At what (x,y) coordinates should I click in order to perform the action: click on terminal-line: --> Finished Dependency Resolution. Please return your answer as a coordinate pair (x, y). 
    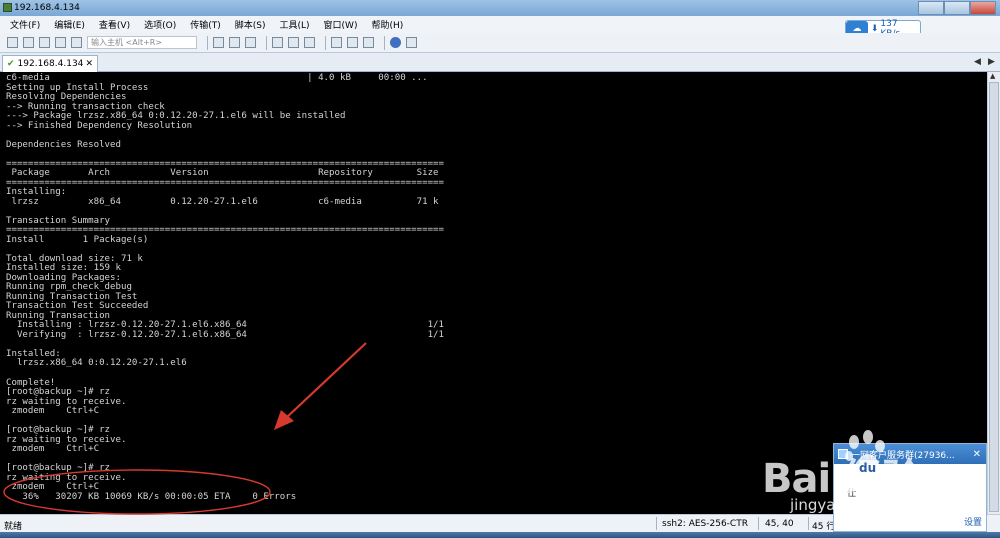
    Looking at the image, I should click on (99, 125).